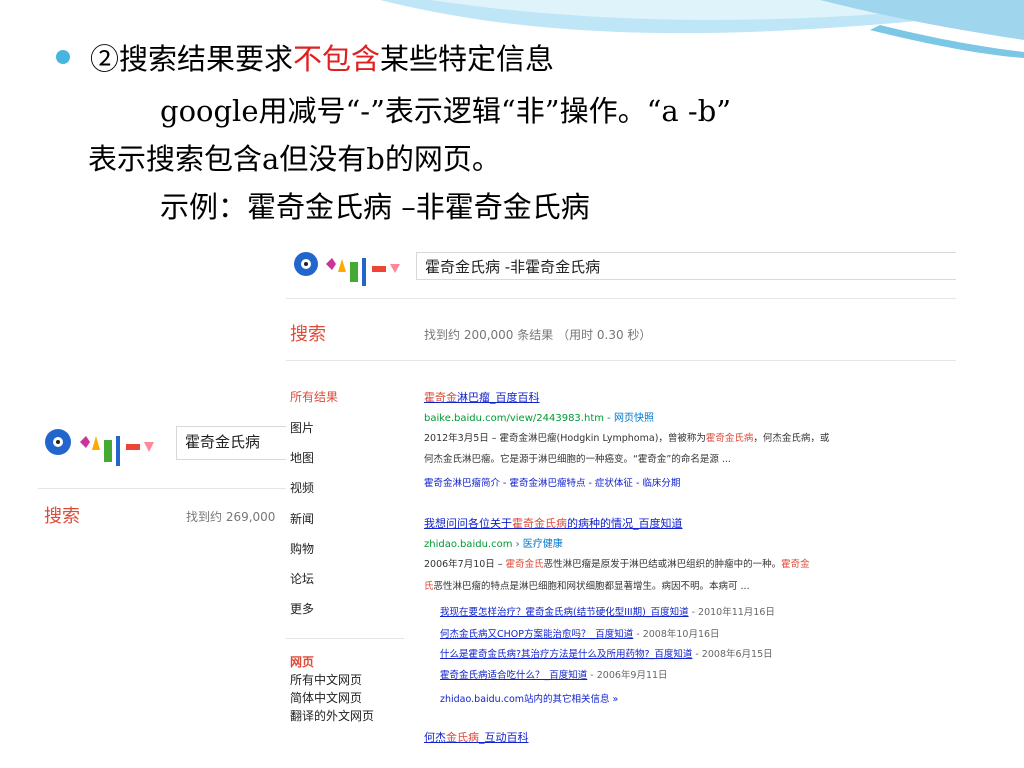  I want to click on screenshot-small: 霍奇金氏病 搜索 找到约 269,000, so click(169, 476).